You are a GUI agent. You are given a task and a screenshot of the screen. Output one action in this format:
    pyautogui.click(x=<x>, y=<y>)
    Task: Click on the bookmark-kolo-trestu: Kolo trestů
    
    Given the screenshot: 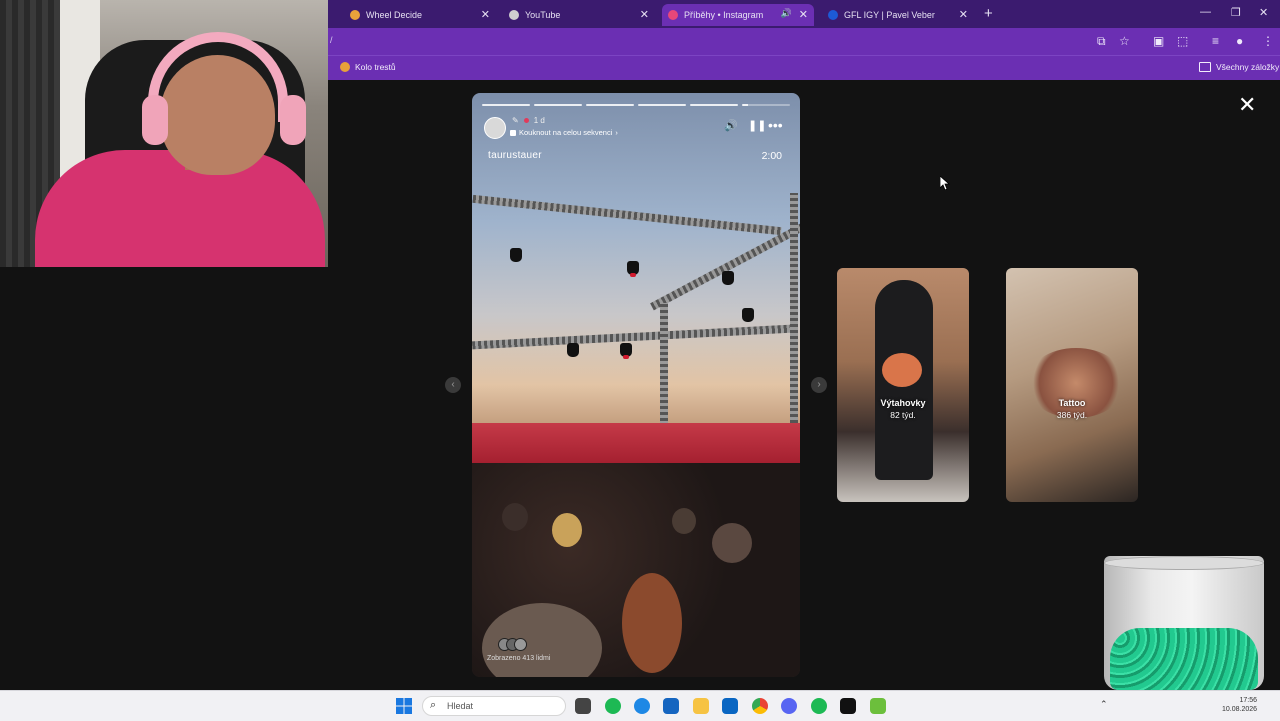 What is the action you would take?
    pyautogui.click(x=368, y=67)
    